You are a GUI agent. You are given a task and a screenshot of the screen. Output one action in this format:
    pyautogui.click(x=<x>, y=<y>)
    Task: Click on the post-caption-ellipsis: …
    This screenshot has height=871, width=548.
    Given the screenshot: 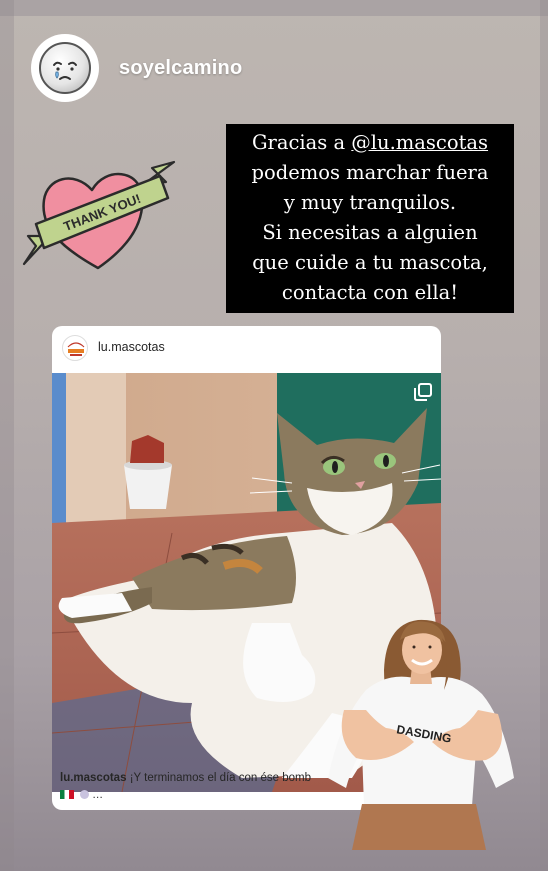 What is the action you would take?
    pyautogui.click(x=98, y=795)
    